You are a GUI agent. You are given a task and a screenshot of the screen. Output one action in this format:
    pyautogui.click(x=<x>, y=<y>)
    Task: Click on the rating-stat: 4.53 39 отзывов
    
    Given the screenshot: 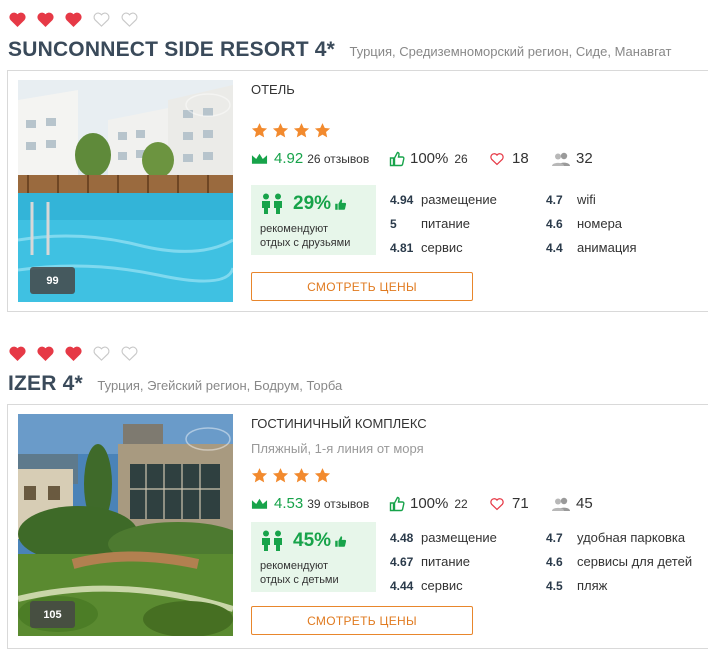 What is the action you would take?
    pyautogui.click(x=310, y=503)
    